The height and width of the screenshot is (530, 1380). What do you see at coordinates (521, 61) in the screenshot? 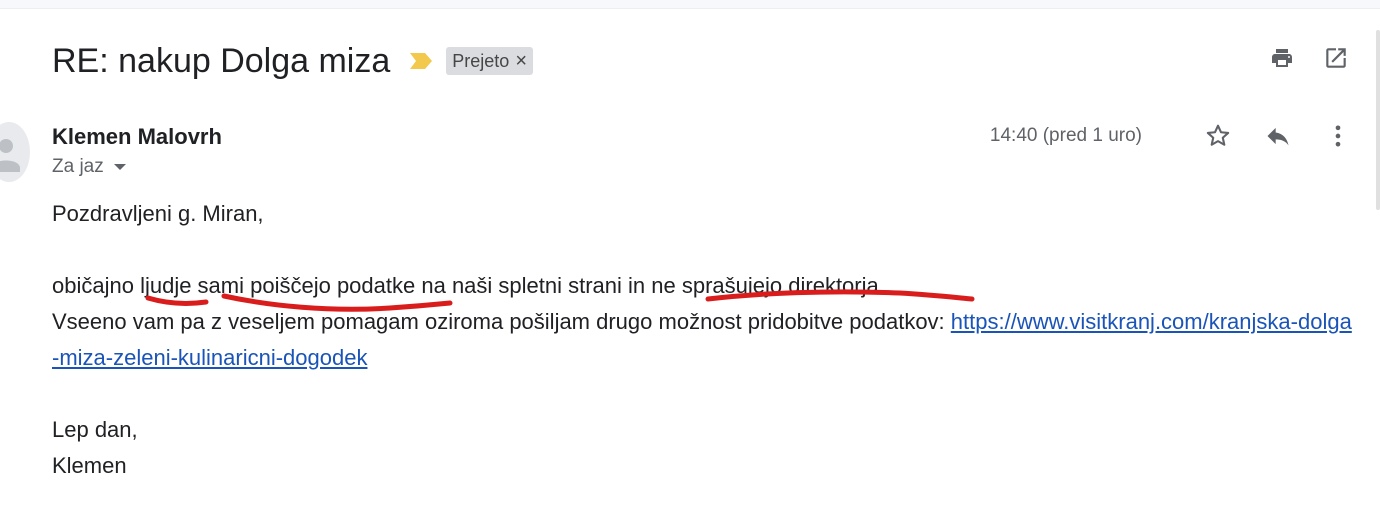
I see `remove-label-button: ×` at bounding box center [521, 61].